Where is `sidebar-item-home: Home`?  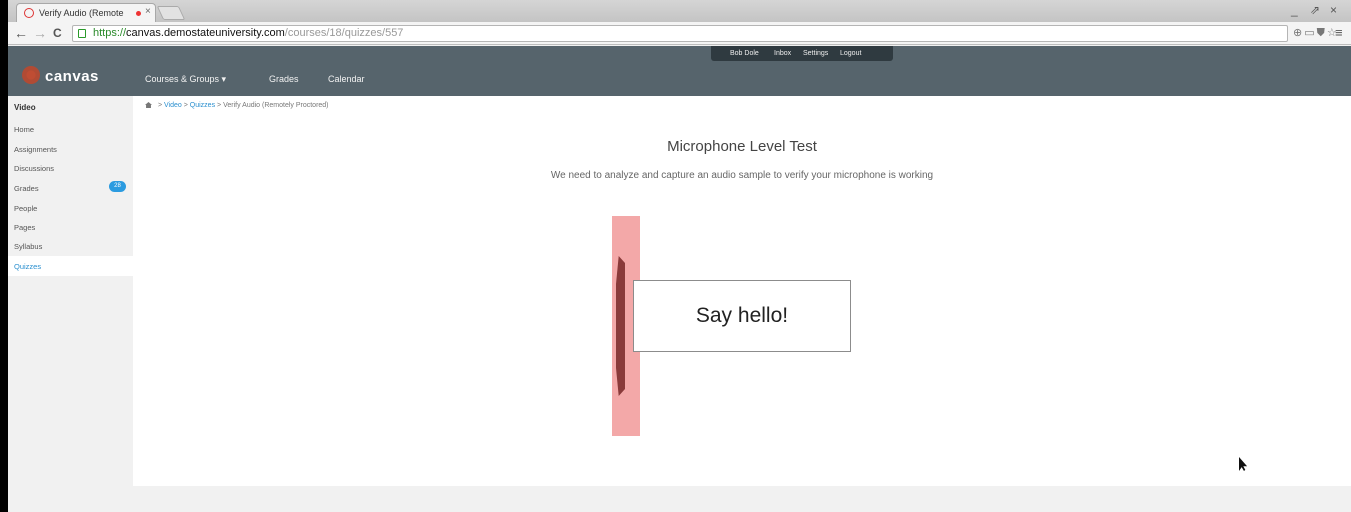 sidebar-item-home: Home is located at coordinates (24, 129).